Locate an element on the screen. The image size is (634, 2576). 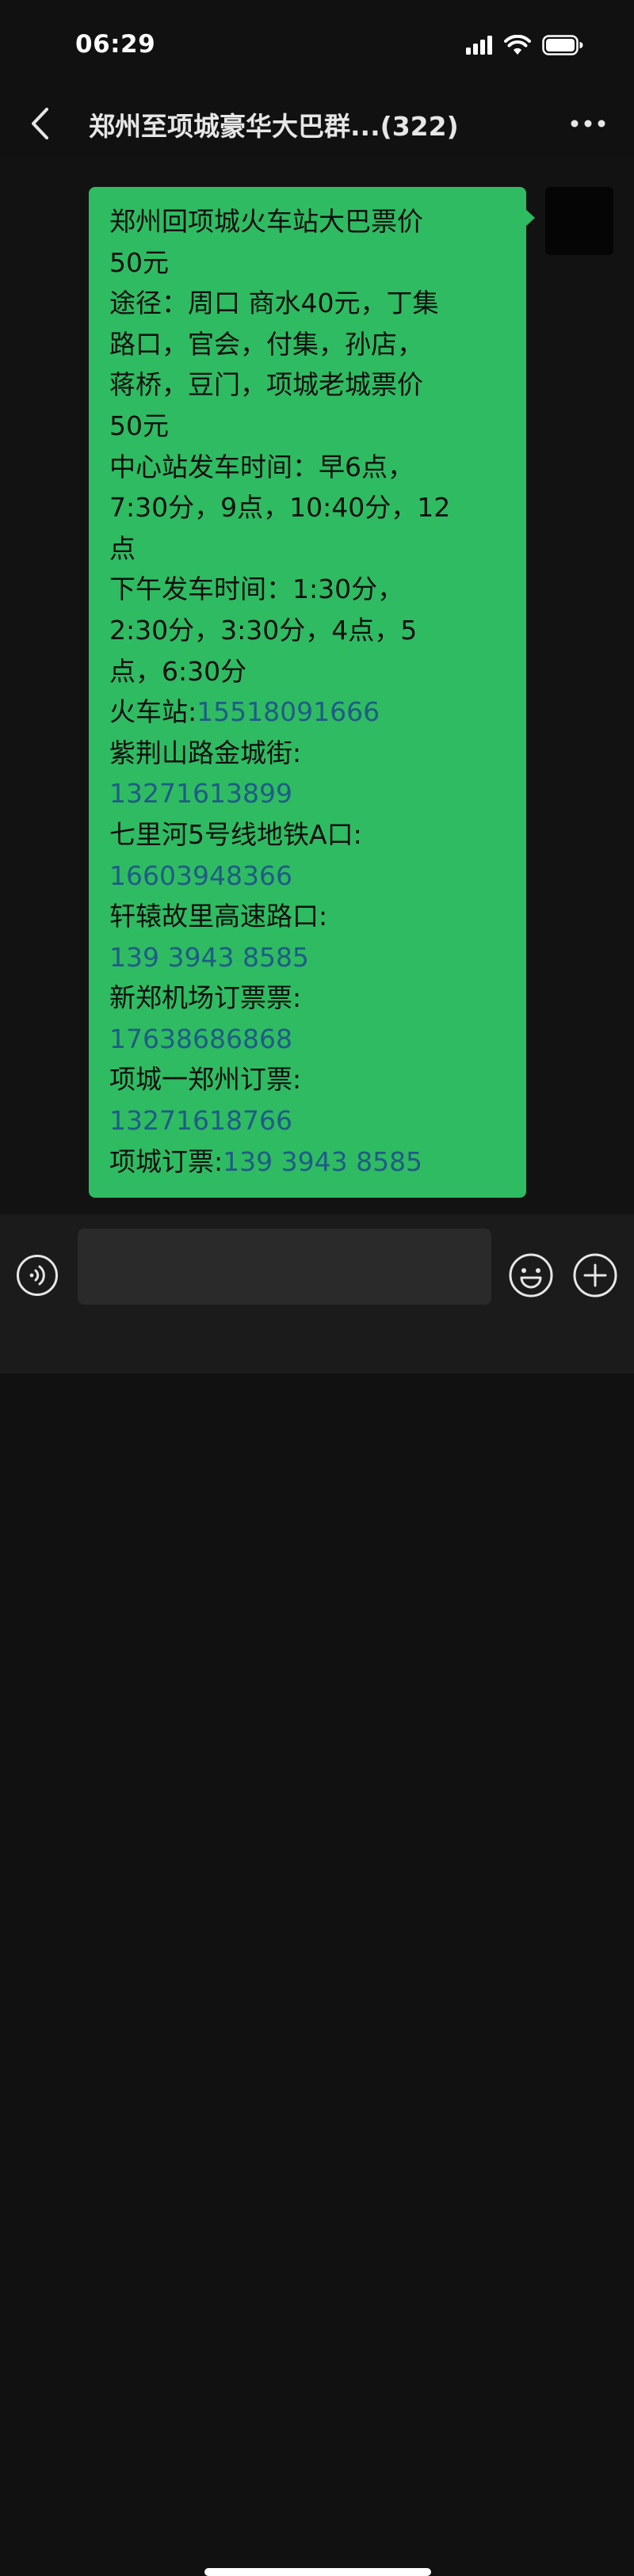
message-line: 火车站:15518091666 is located at coordinates (307, 713).